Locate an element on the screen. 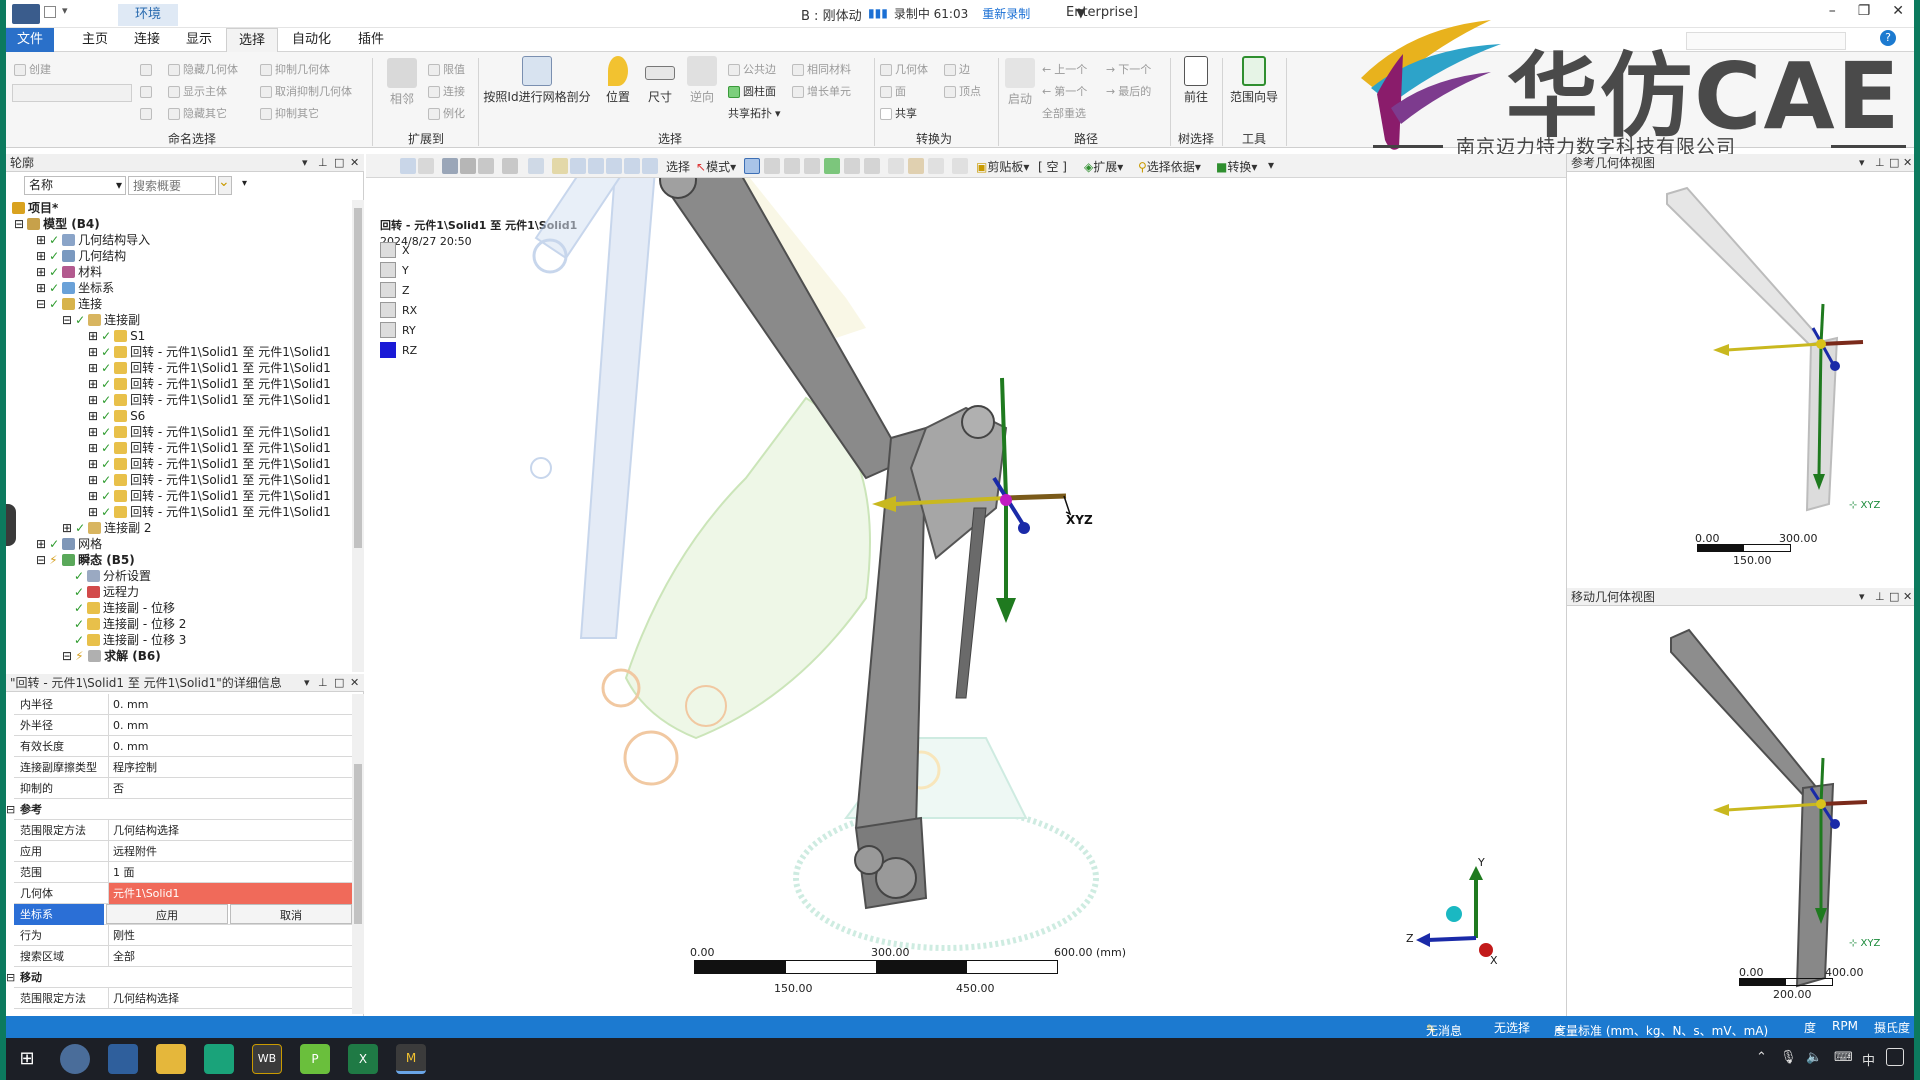  outline-scrollbar is located at coordinates (358, 436).